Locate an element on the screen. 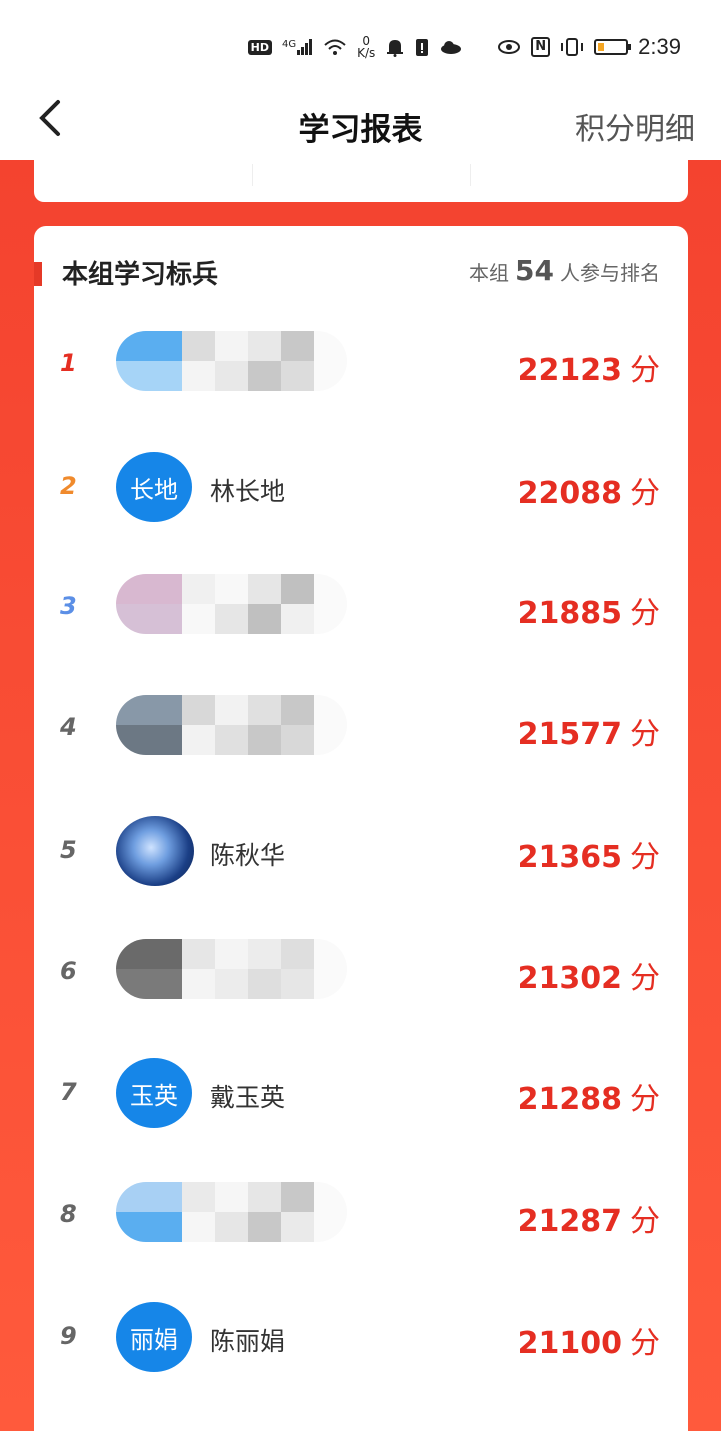 Image resolution: width=721 pixels, height=1456 pixels. status-icons: HD 4G 0 K/s N 2:39 is located at coordinates (464, 47).